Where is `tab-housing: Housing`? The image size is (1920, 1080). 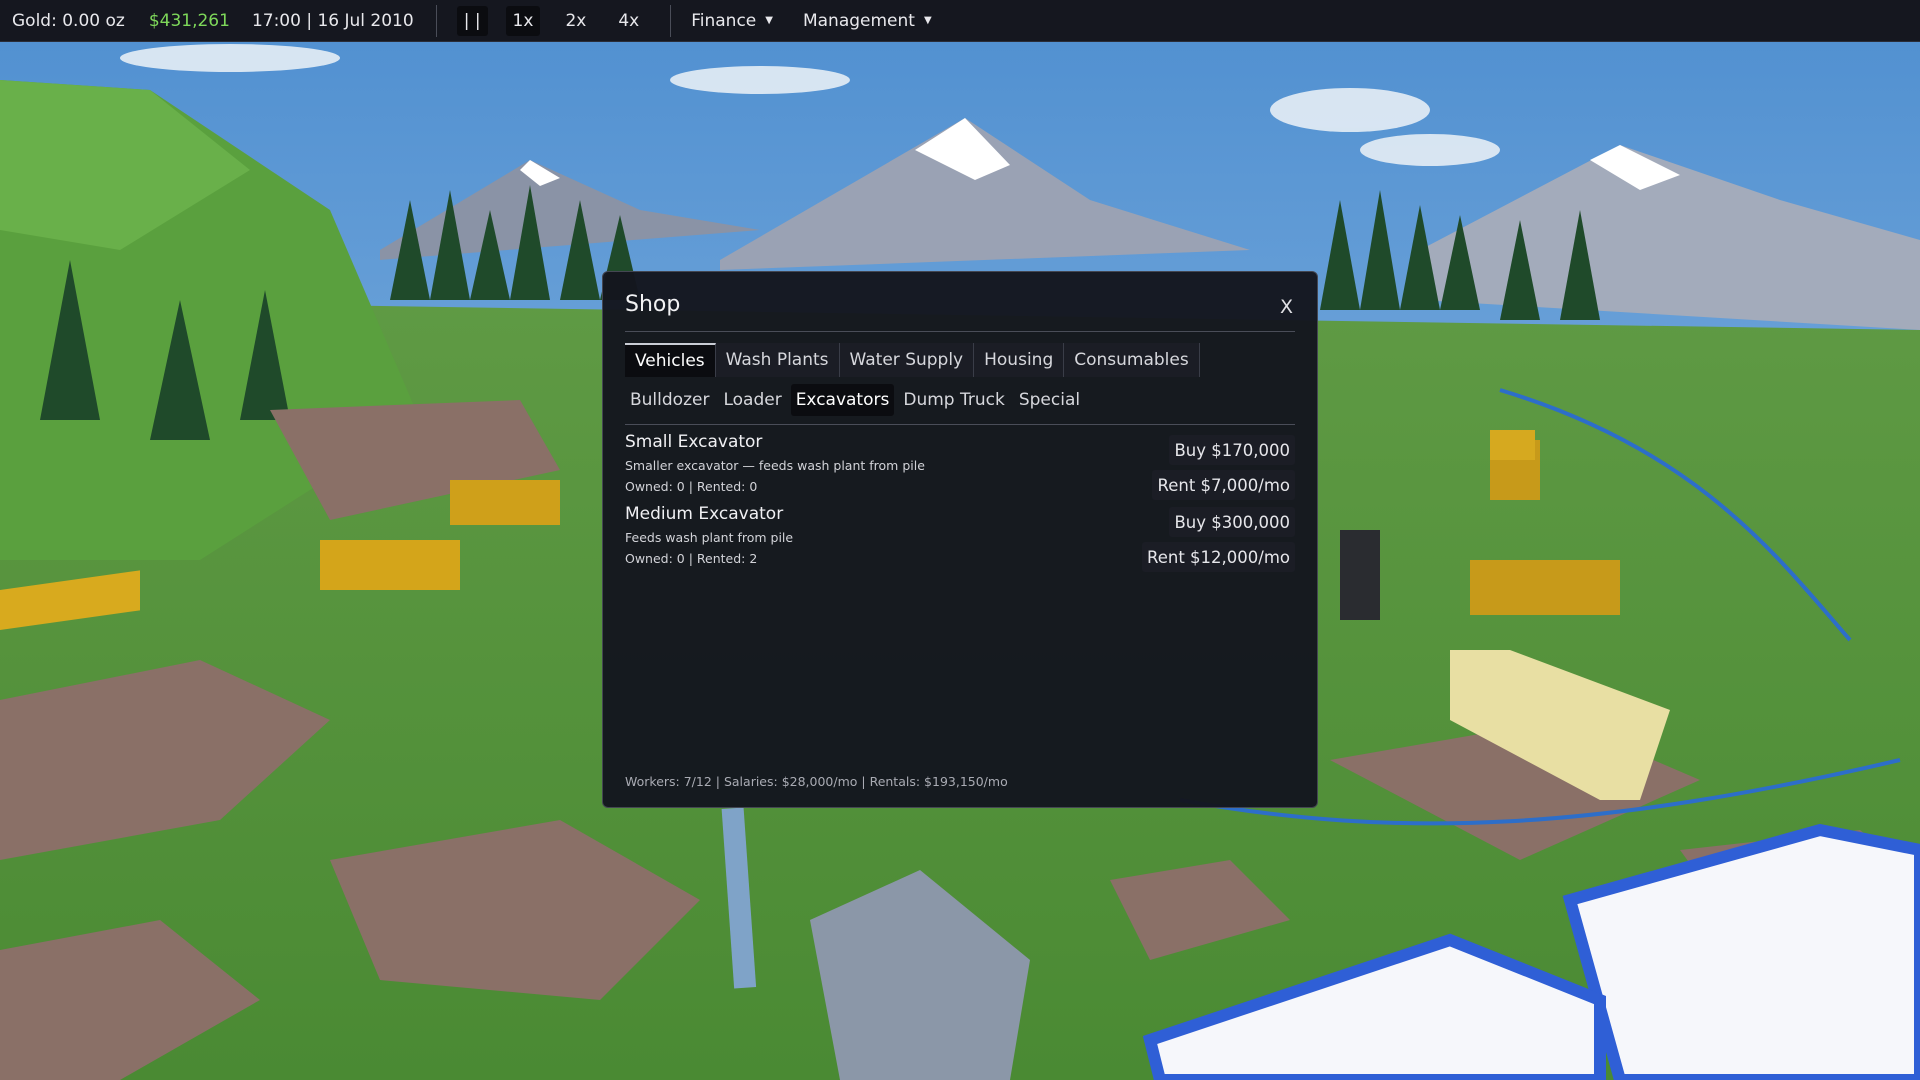 tab-housing: Housing is located at coordinates (1019, 360).